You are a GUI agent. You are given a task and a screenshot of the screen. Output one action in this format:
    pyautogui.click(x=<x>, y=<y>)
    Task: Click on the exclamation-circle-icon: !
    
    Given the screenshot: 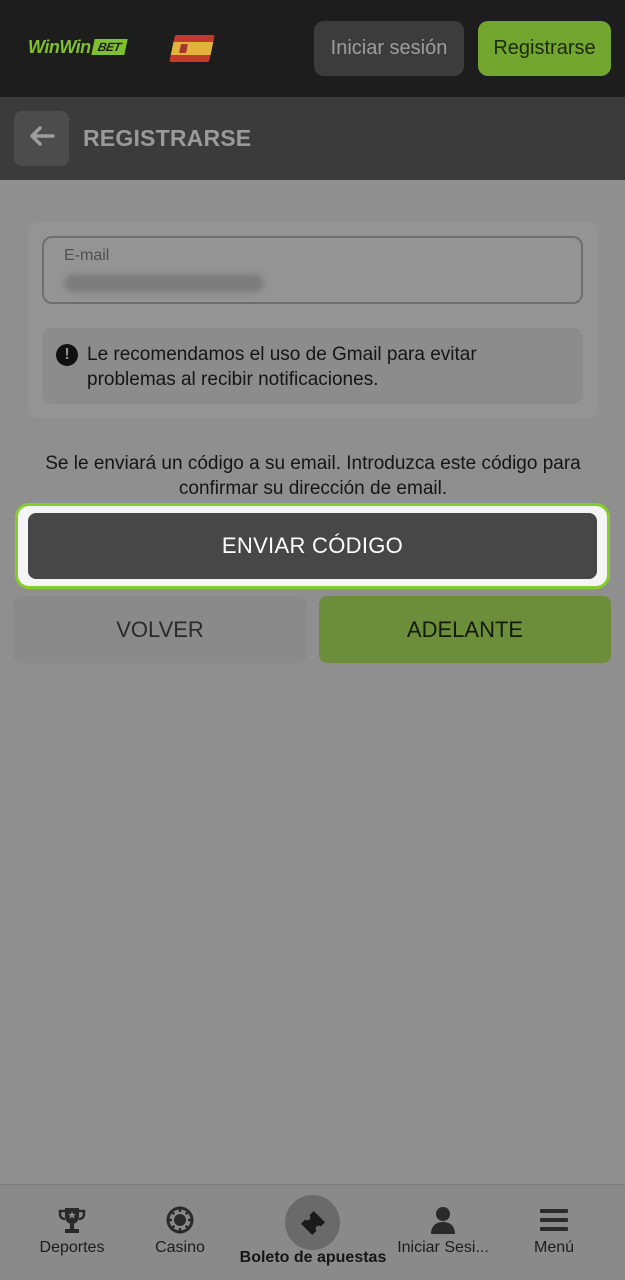 What is the action you would take?
    pyautogui.click(x=67, y=355)
    